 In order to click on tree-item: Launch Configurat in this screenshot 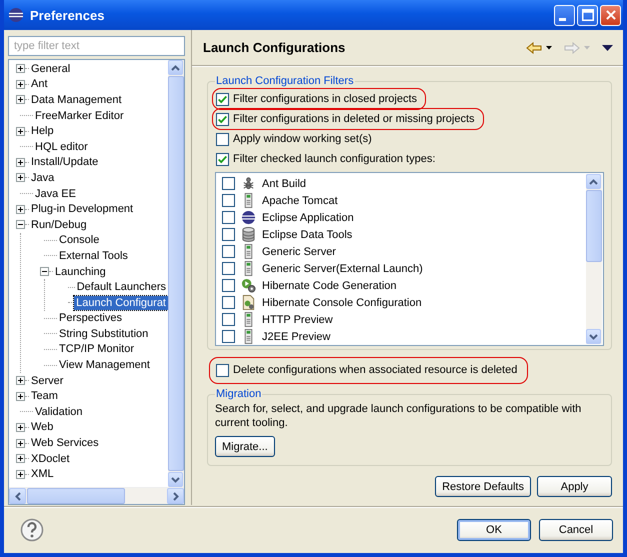, I will do `click(121, 303)`.